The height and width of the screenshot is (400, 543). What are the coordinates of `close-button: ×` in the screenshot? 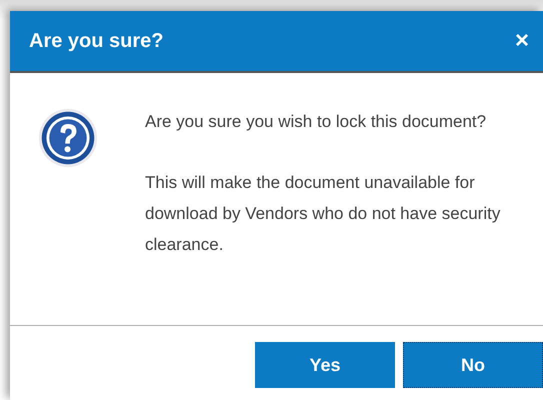 It's located at (521, 41).